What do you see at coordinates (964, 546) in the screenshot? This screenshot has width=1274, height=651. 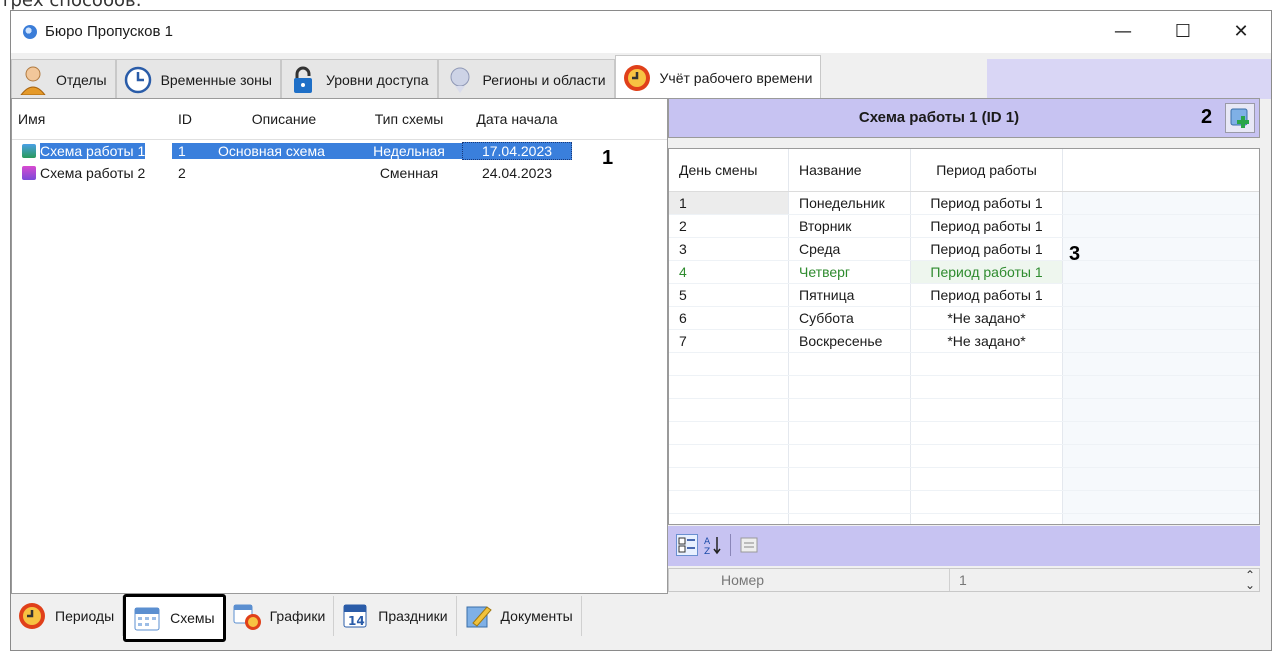 I see `property-grid-toolbar: AZ` at bounding box center [964, 546].